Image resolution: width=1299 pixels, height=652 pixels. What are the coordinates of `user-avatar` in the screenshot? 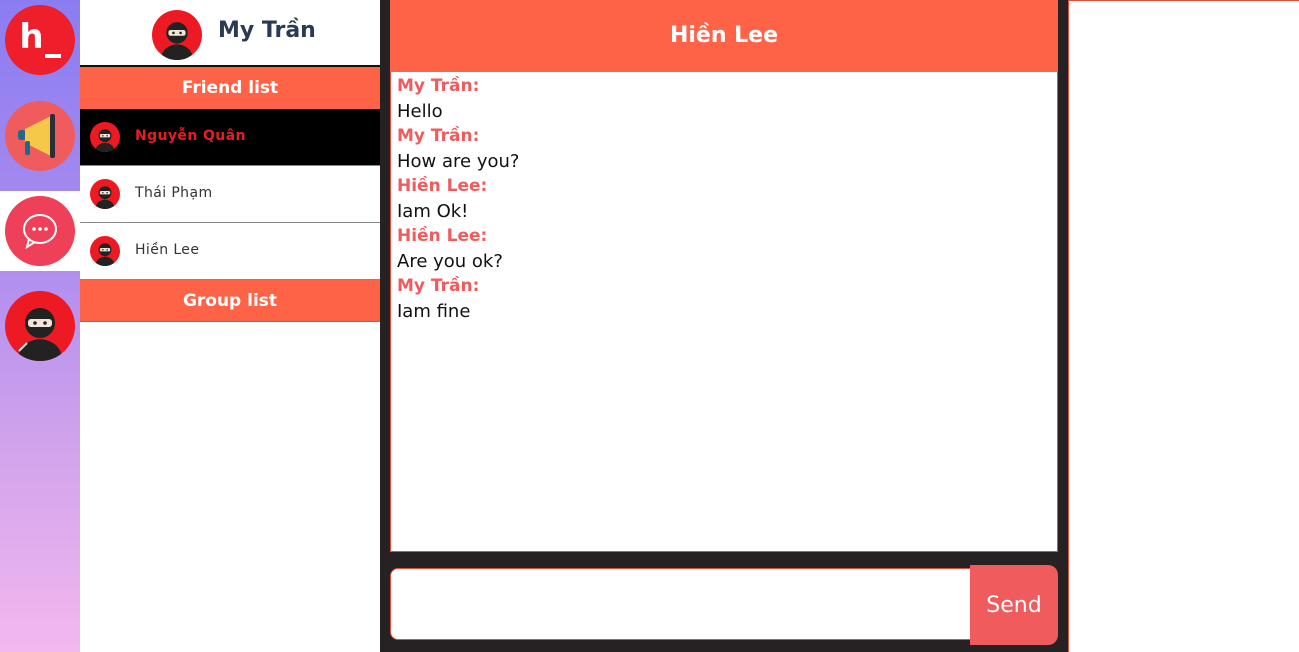 It's located at (177, 35).